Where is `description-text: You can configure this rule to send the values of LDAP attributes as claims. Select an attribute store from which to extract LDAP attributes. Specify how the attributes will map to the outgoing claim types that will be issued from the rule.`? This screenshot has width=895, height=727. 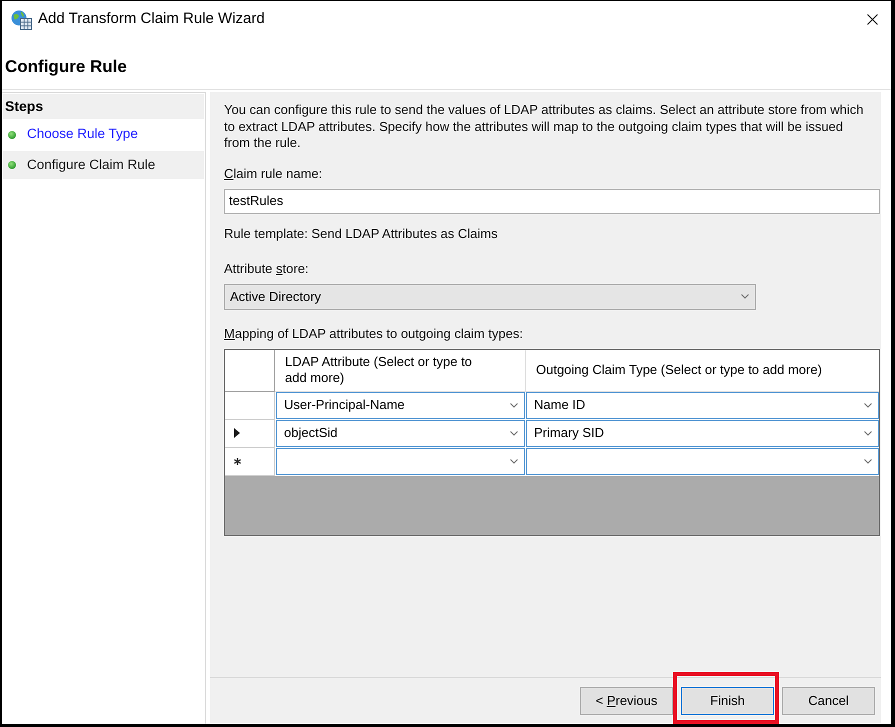
description-text: You can configure this rule to send the values of LDAP attributes as claims. Select an attribute store from which to extract LDAP attributes. Specify how the attributes will map to the outgoing claim types that will be issued from the rule. is located at coordinates (544, 127).